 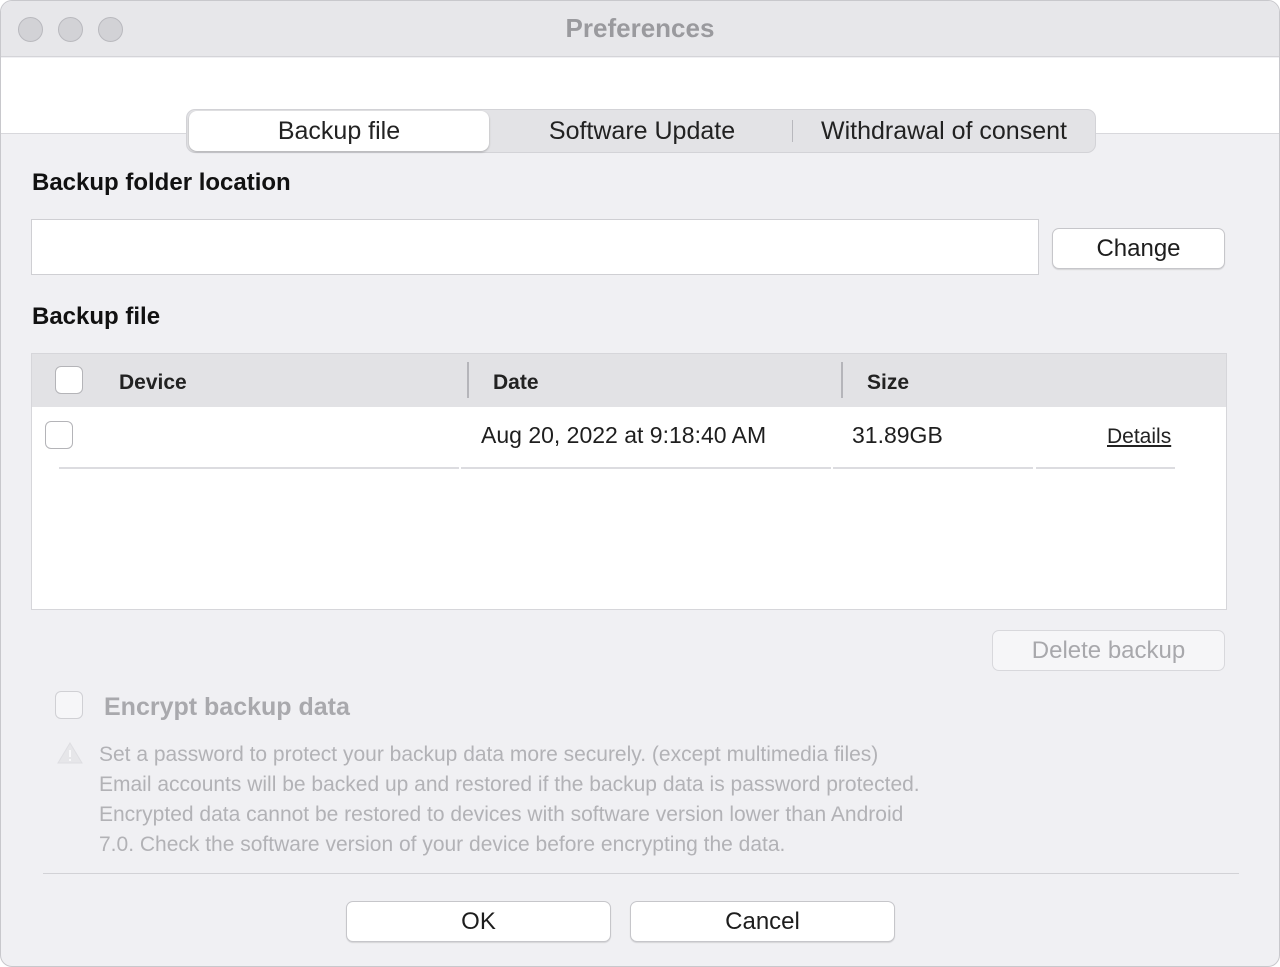 I want to click on details-link: Details, so click(x=1139, y=437).